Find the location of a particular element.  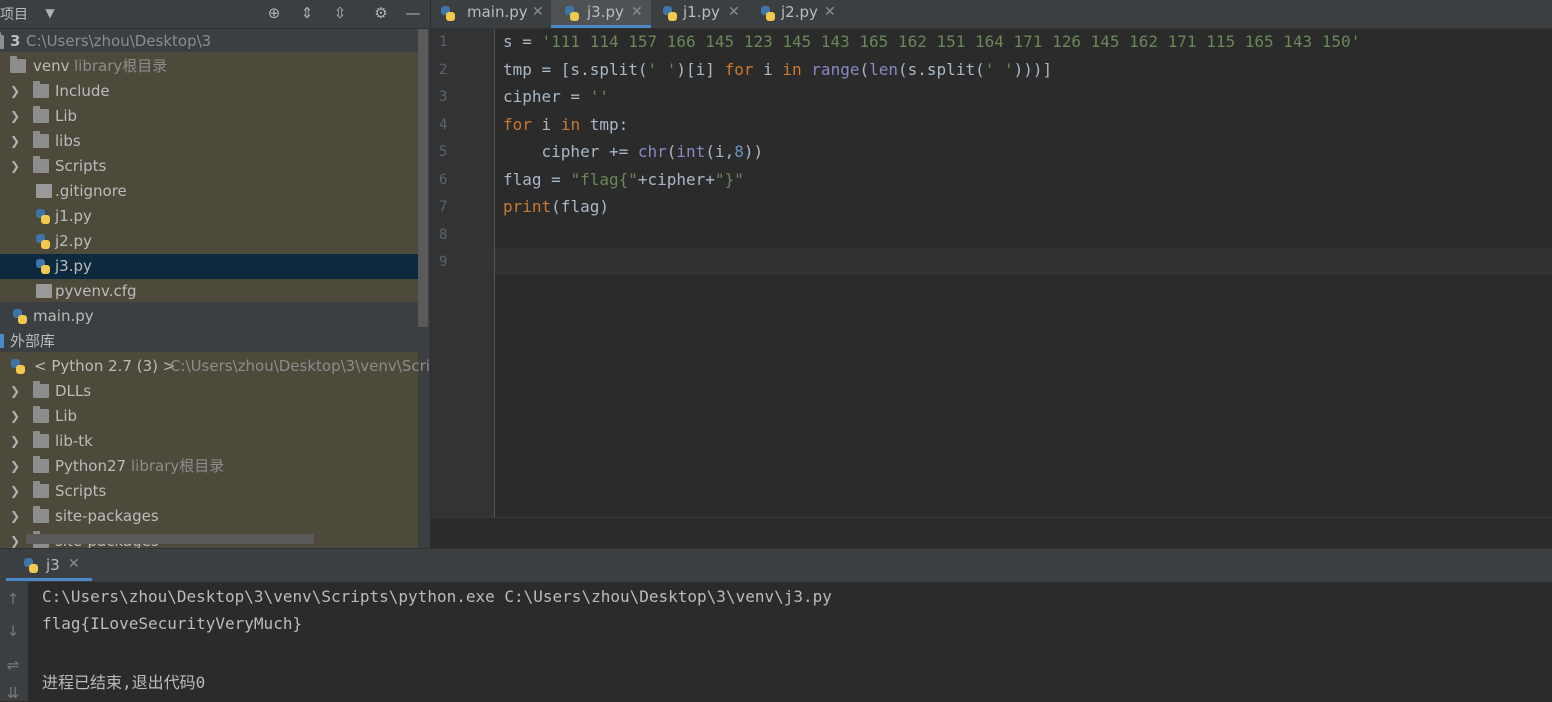

code-line: cipher += chr(int(i,8)) is located at coordinates (633, 151).